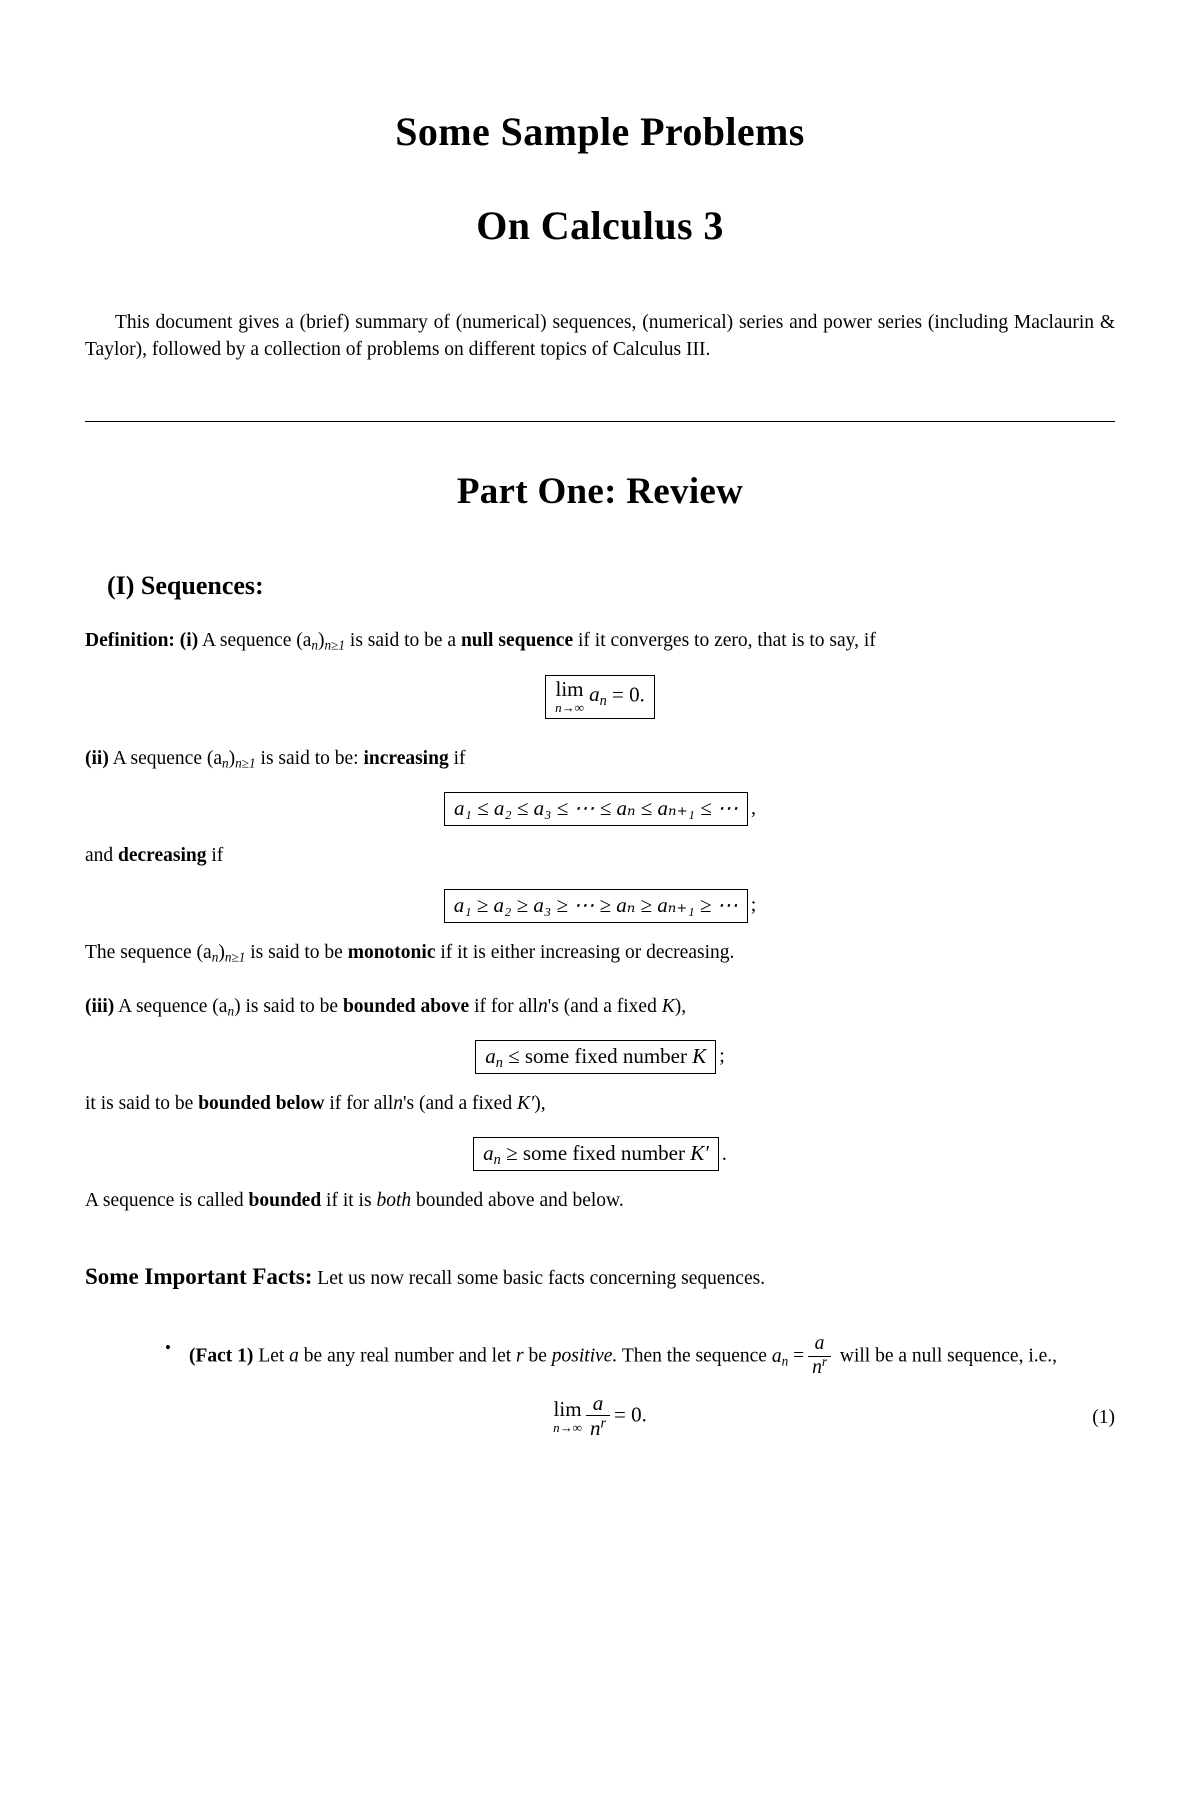 The image size is (1200, 1807). What do you see at coordinates (600, 492) in the screenshot?
I see `part-title: Part One: Review` at bounding box center [600, 492].